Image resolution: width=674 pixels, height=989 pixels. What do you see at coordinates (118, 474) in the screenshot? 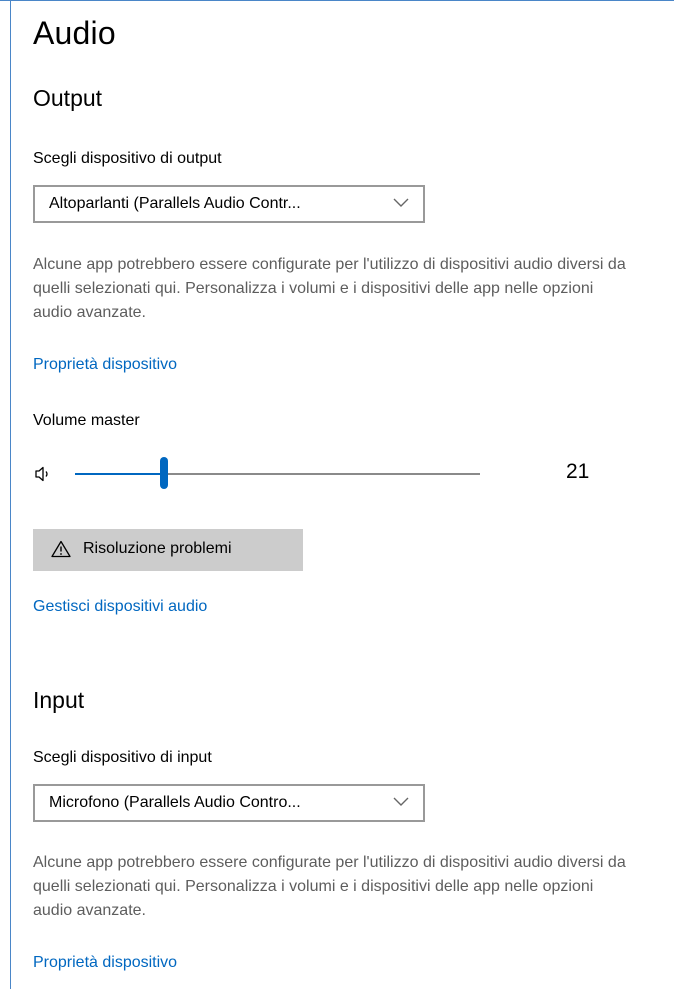
I see `volume-slider-fill` at bounding box center [118, 474].